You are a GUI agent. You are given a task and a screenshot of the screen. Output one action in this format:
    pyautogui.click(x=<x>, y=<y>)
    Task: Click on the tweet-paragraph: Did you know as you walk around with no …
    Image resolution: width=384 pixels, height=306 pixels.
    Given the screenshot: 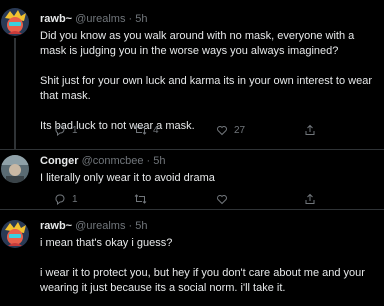 What is the action you would take?
    pyautogui.click(x=197, y=43)
    